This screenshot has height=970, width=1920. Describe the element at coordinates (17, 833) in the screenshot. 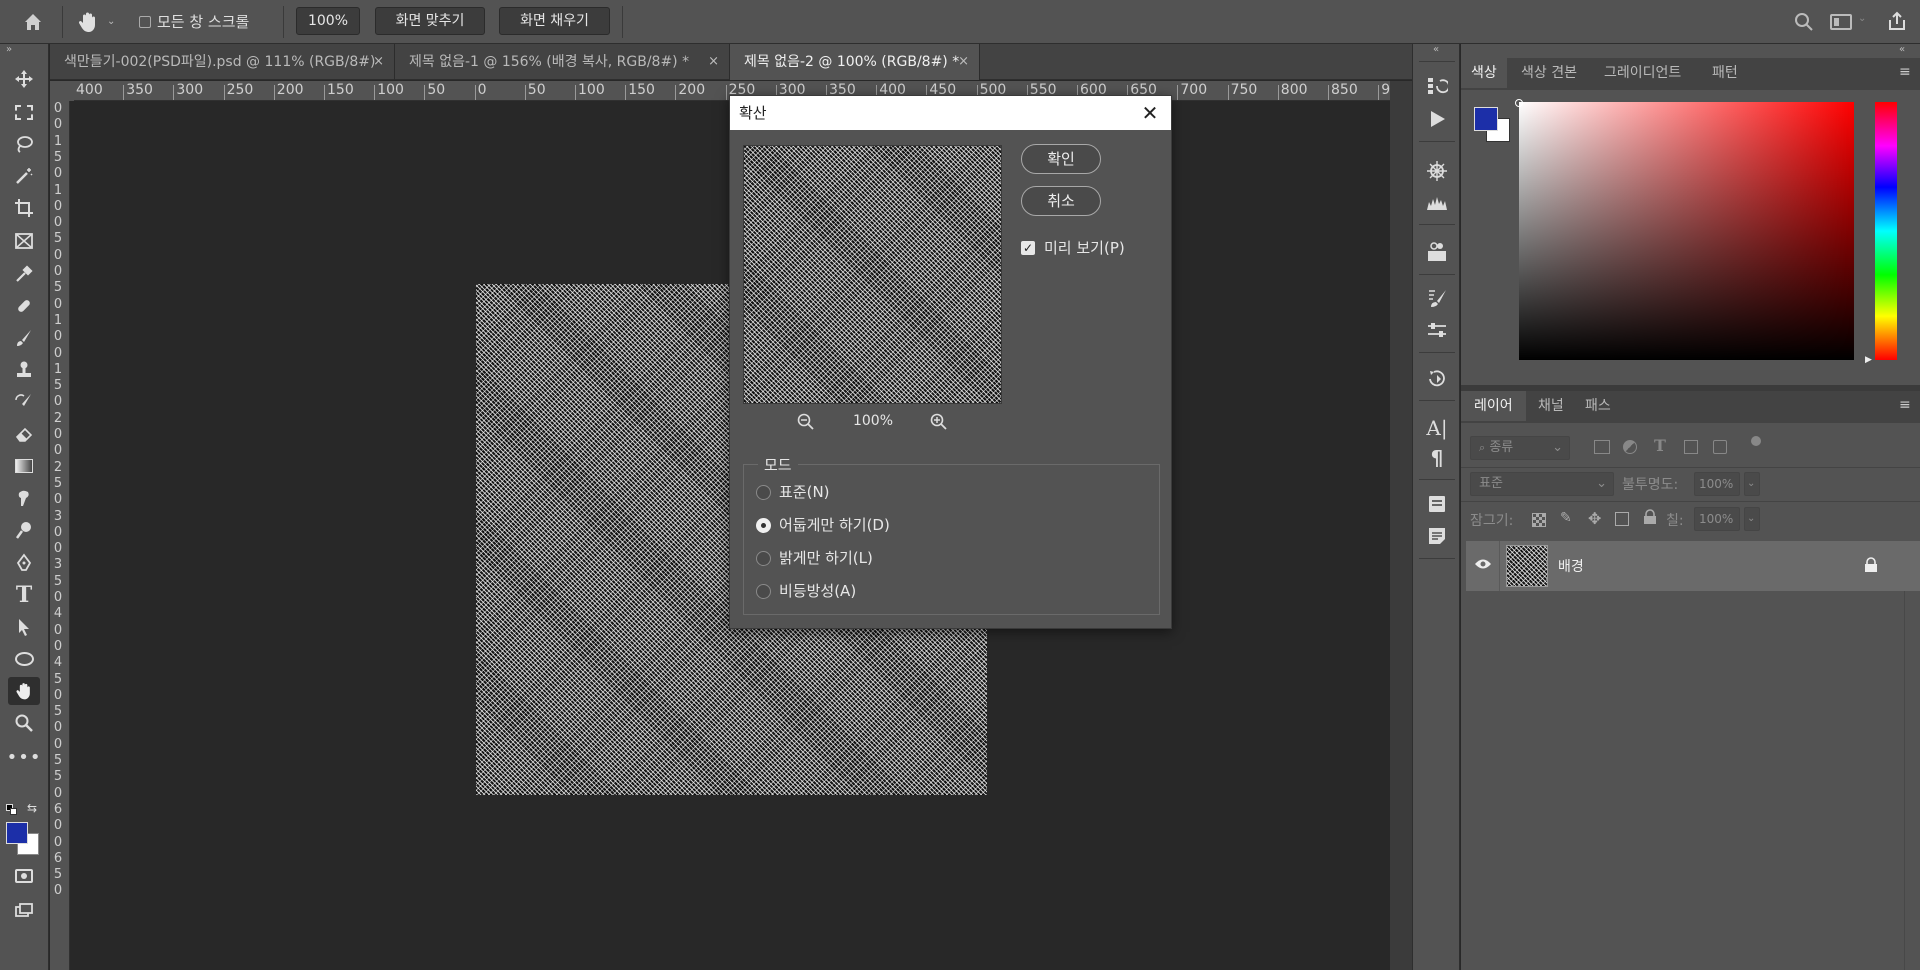

I see `foreground-color-swatch` at that location.